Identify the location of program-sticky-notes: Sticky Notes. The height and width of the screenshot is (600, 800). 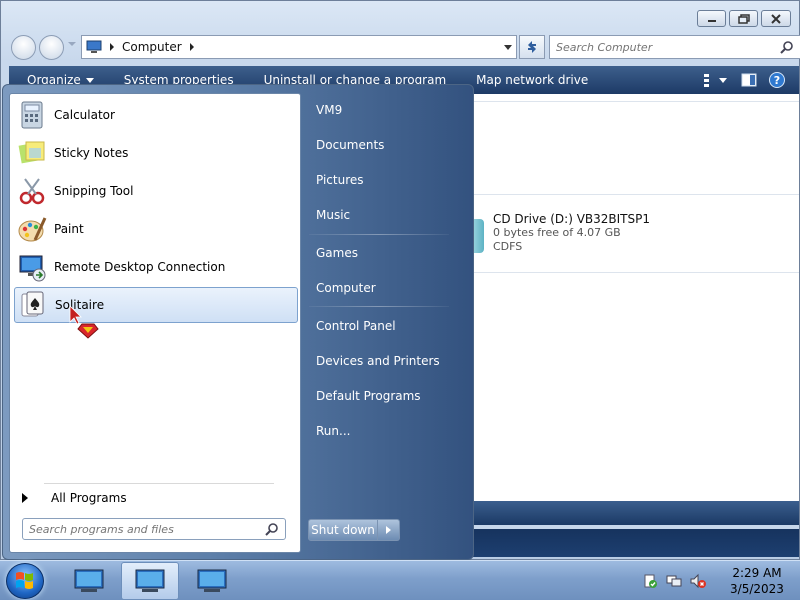
(156, 153).